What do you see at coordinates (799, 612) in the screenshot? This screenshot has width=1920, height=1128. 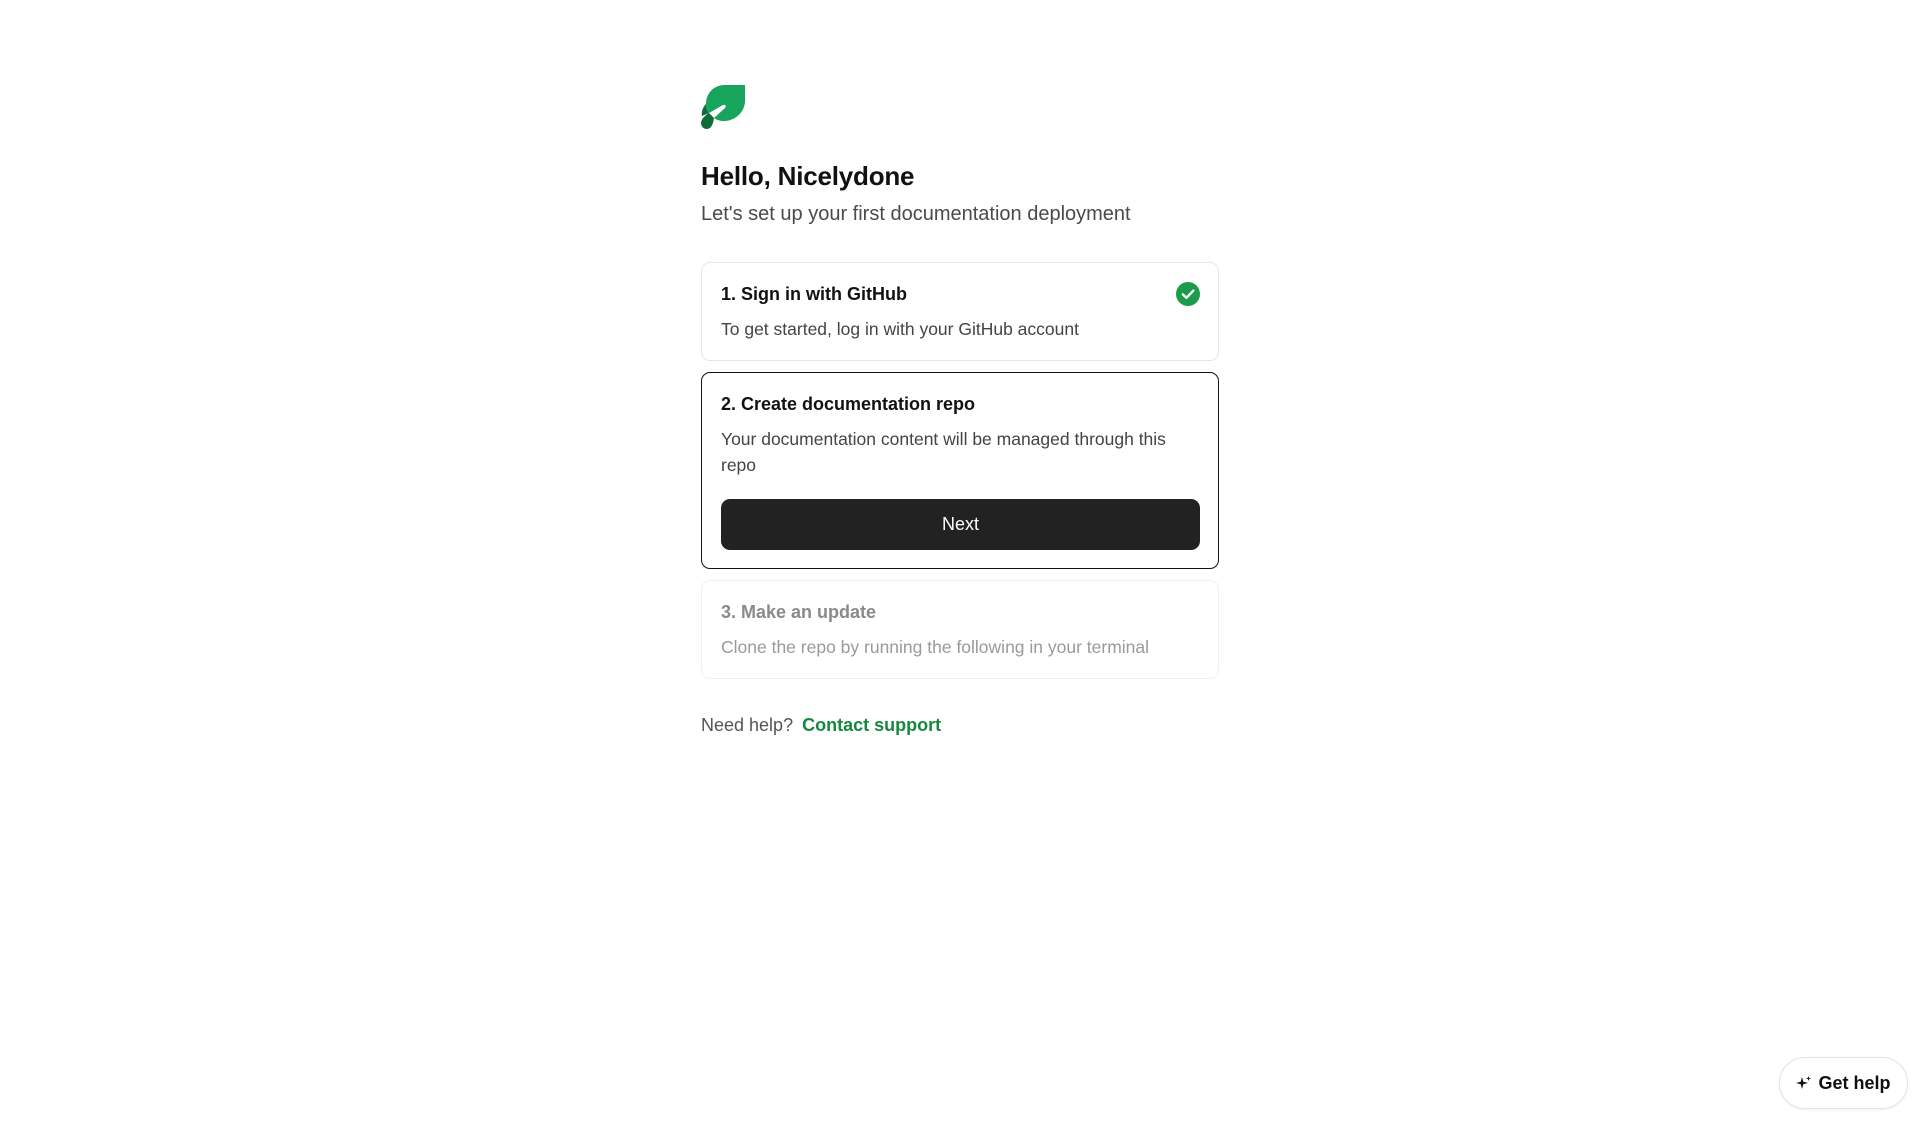 I see `step-title: 3. Make an update` at bounding box center [799, 612].